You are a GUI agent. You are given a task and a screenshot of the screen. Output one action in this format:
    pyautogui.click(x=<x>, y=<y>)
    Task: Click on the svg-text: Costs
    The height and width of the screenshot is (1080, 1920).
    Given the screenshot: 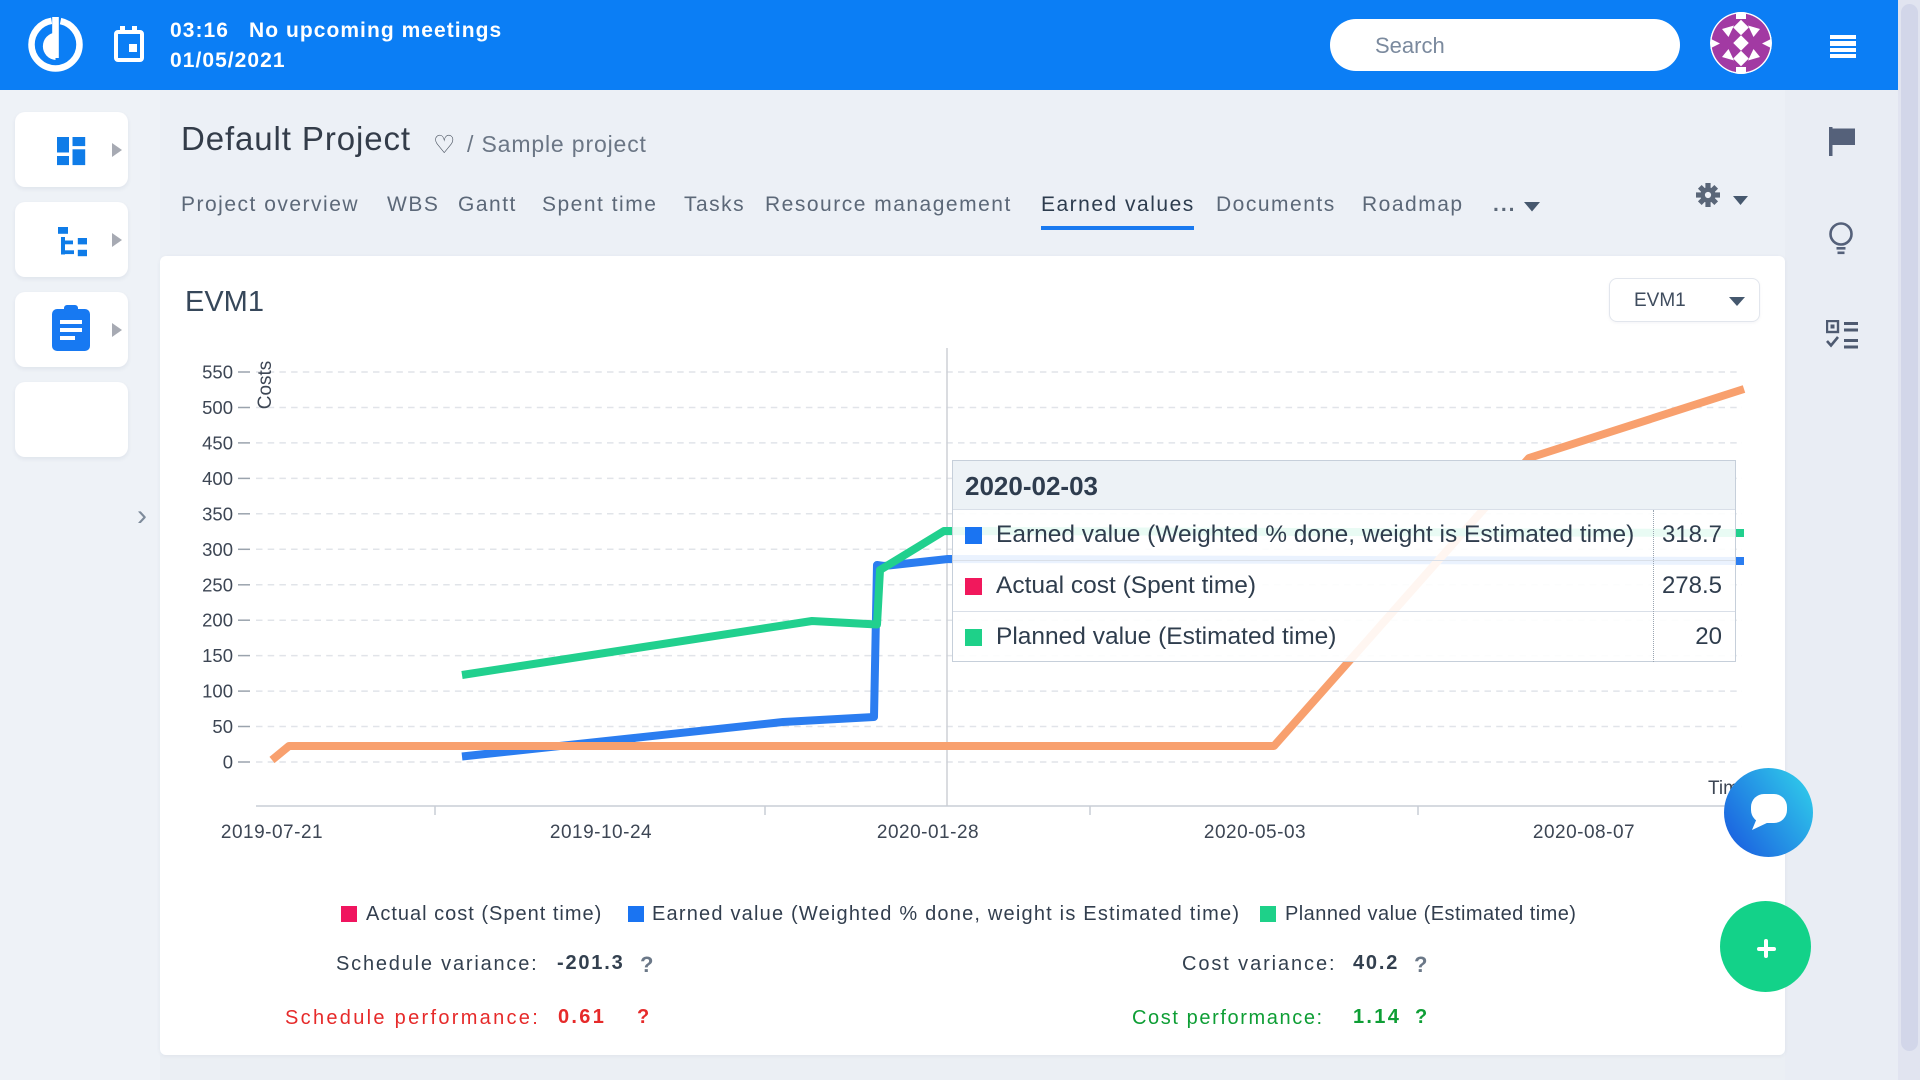 What is the action you would take?
    pyautogui.click(x=265, y=385)
    